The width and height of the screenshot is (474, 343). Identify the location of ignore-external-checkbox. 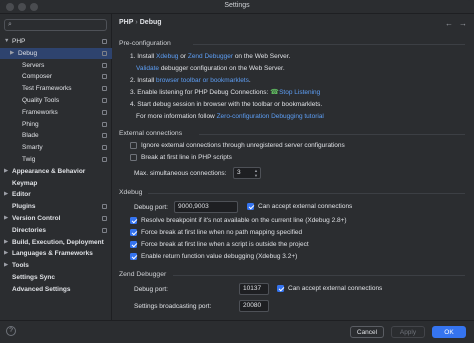
(133, 145).